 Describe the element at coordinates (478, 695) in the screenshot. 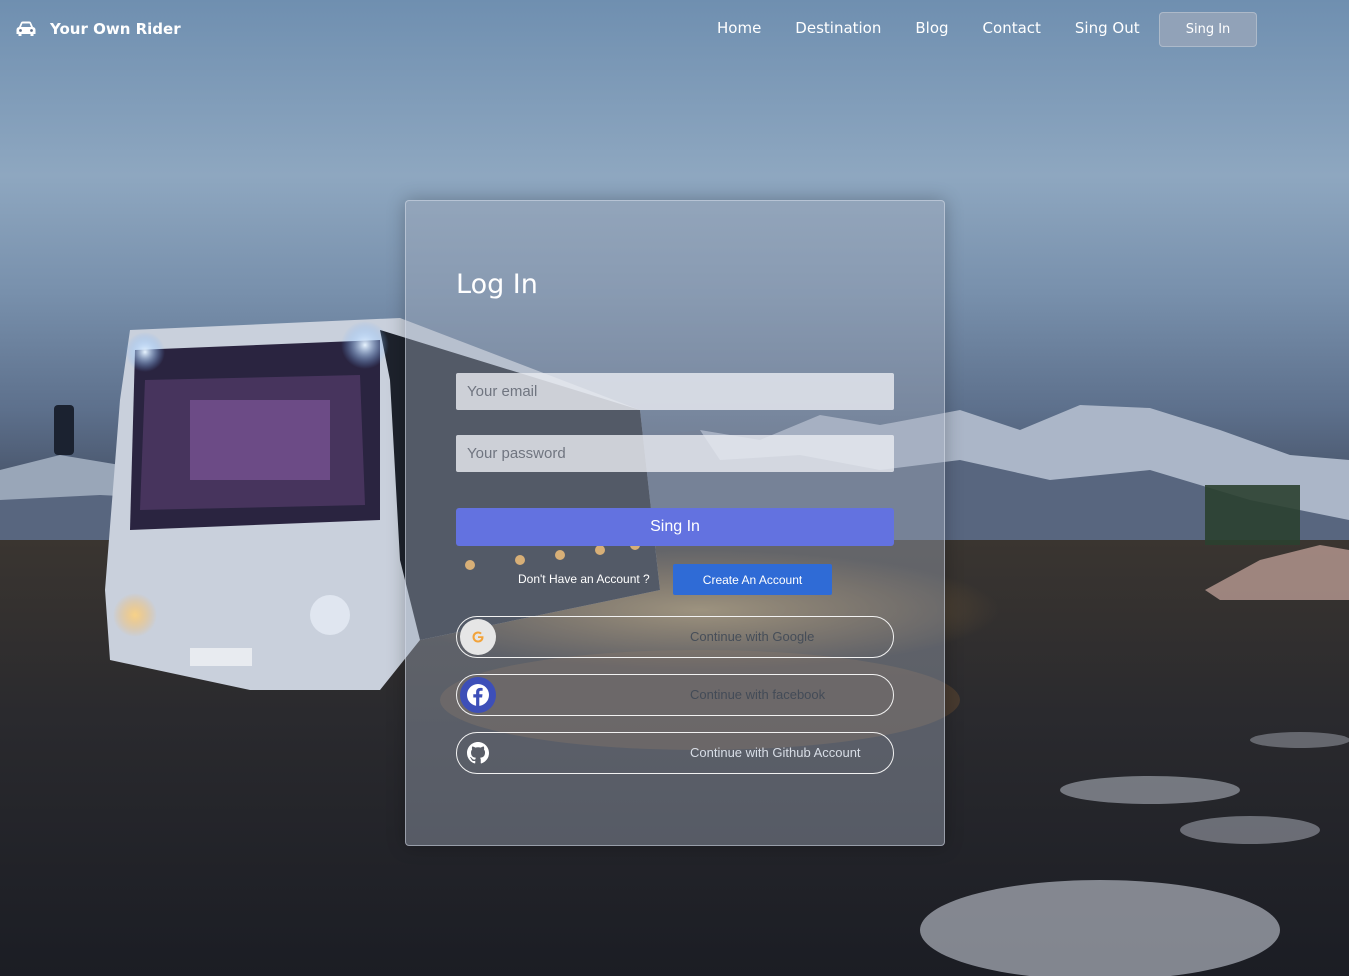

I see `facebook-icon` at that location.